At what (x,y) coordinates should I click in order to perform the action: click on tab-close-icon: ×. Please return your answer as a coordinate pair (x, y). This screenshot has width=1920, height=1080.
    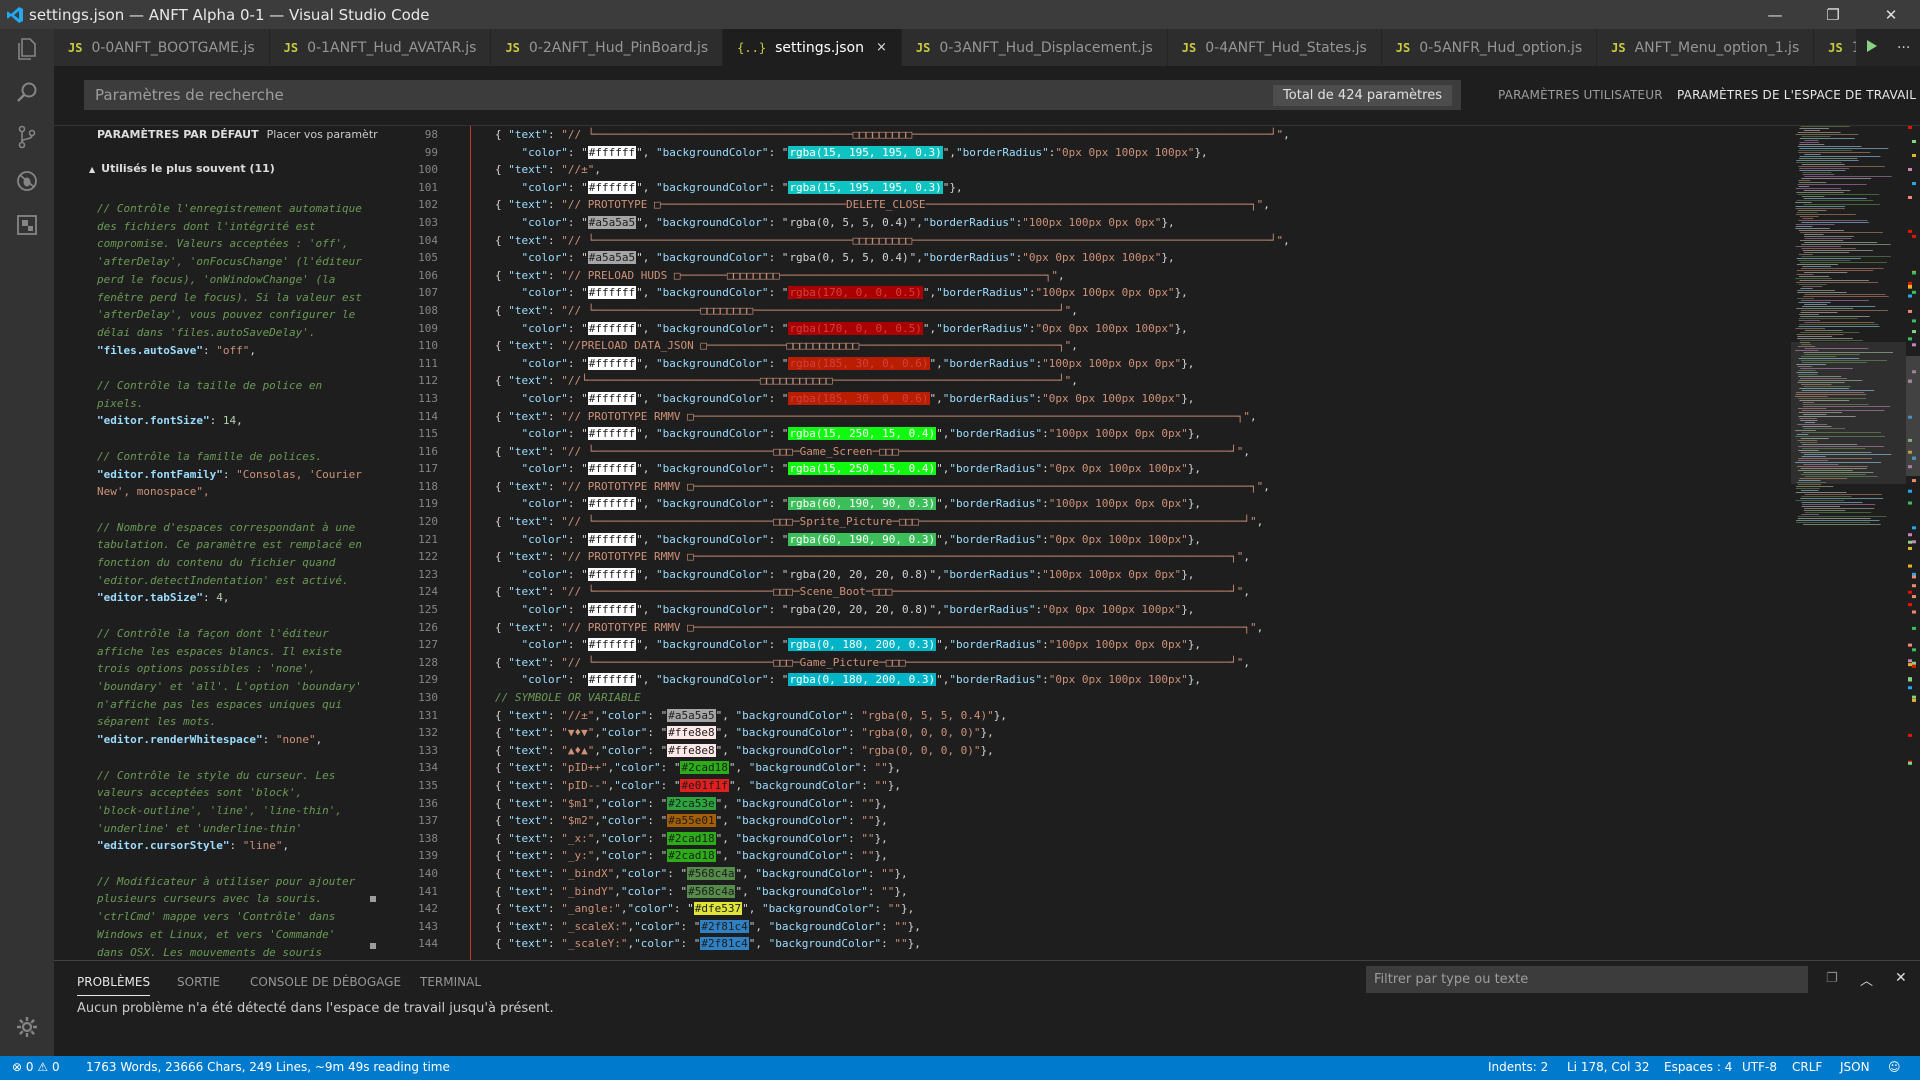
    Looking at the image, I should click on (881, 47).